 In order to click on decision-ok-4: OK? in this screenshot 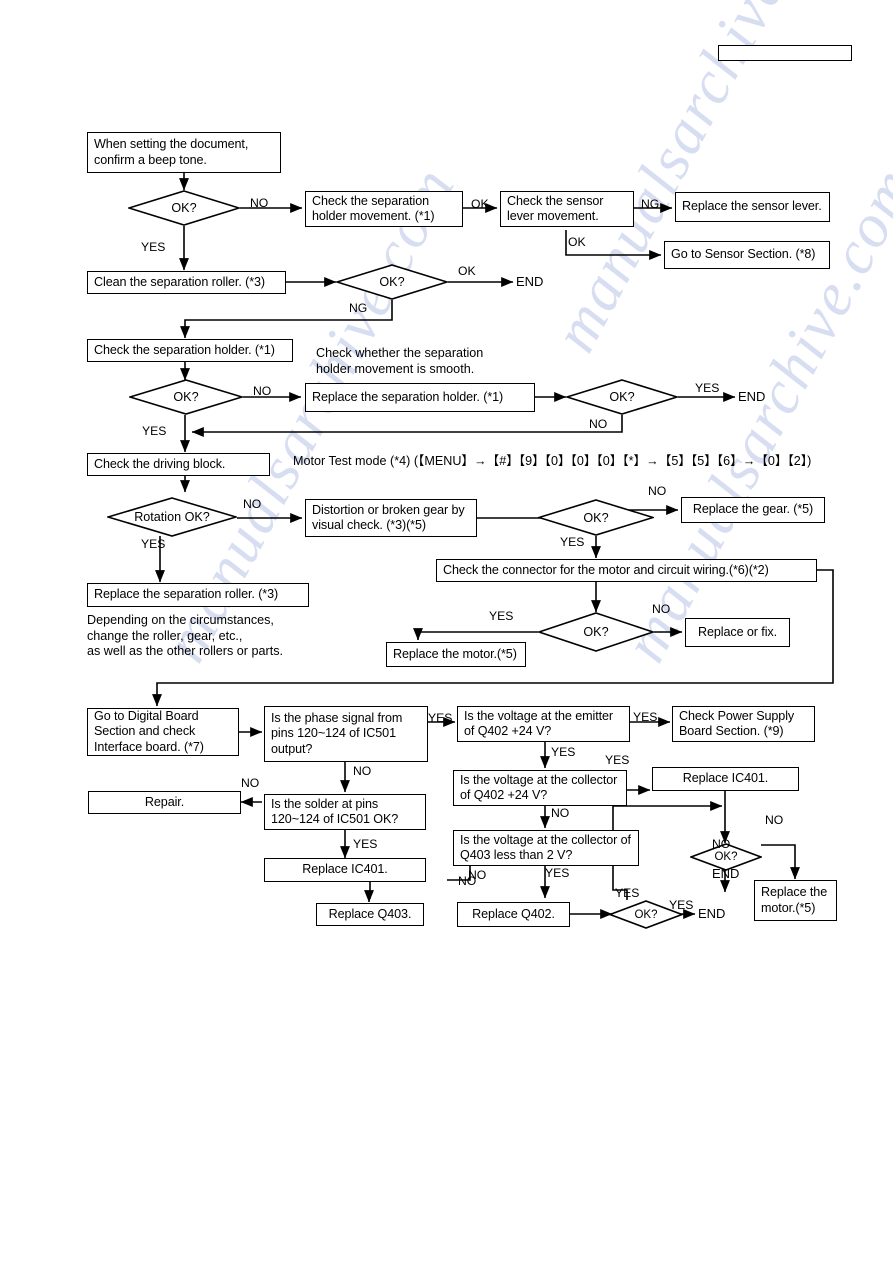, I will do `click(622, 397)`.